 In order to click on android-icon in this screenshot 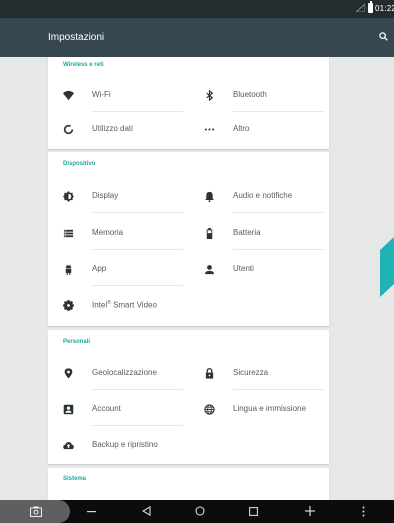, I will do `click(68, 269)`.